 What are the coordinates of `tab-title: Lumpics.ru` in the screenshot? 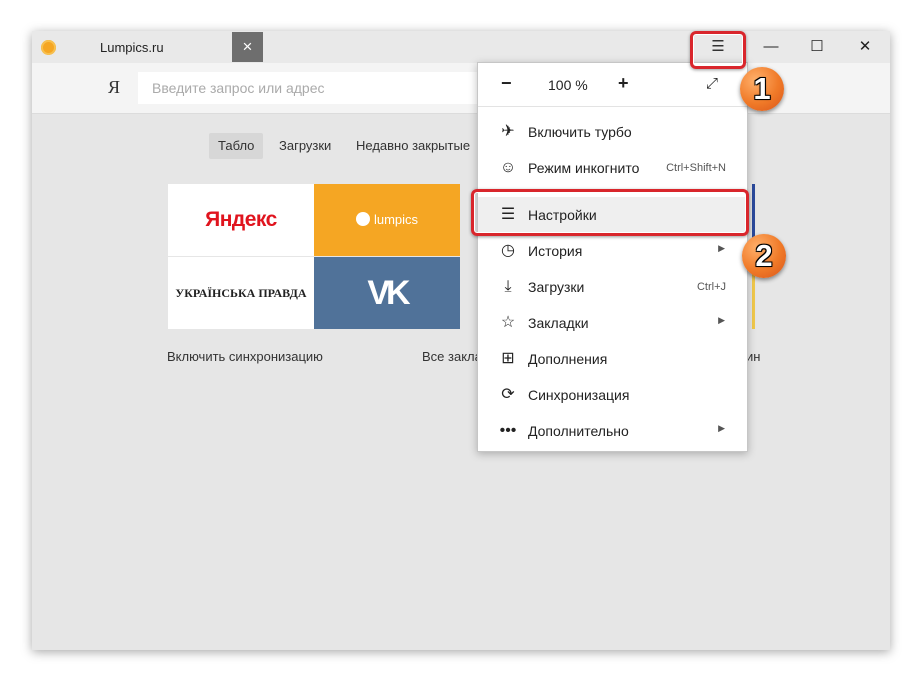 It's located at (132, 47).